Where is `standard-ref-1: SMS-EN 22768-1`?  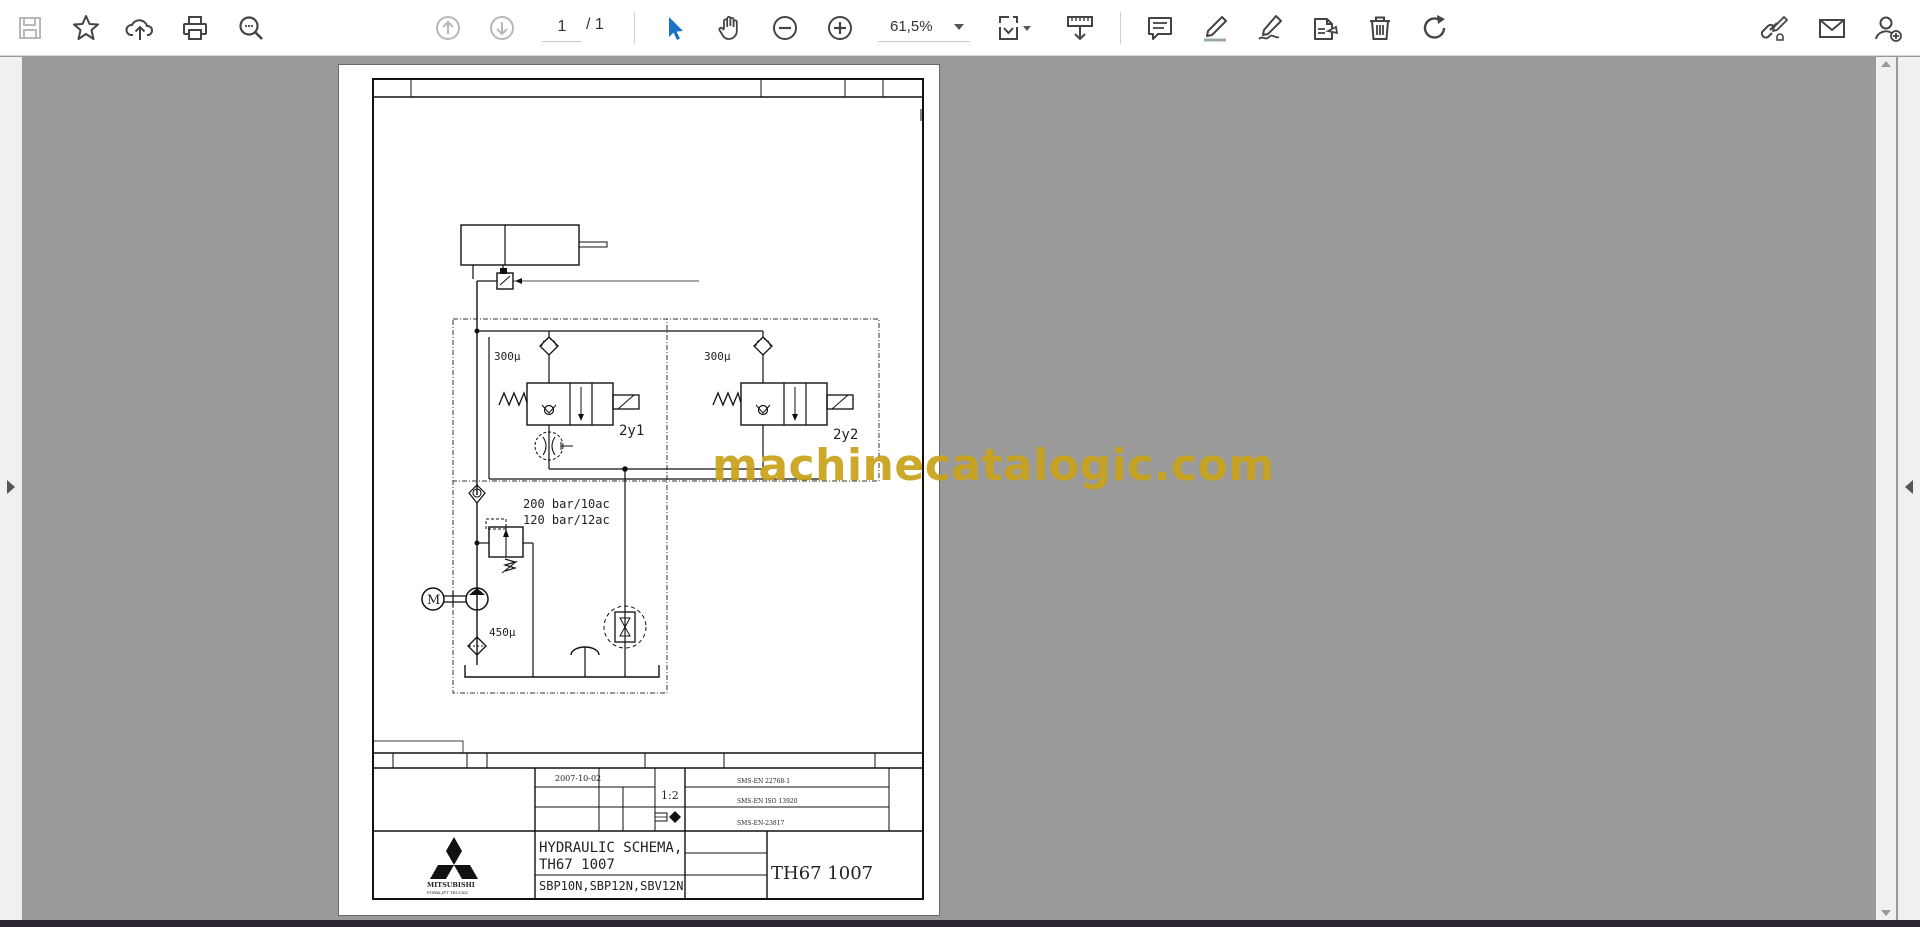
standard-ref-1: SMS-EN 22768-1 is located at coordinates (763, 781).